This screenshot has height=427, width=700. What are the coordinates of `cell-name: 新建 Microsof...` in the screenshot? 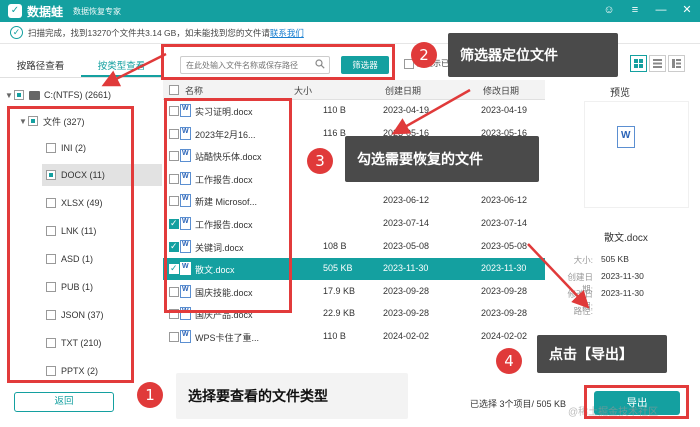 It's located at (226, 202).